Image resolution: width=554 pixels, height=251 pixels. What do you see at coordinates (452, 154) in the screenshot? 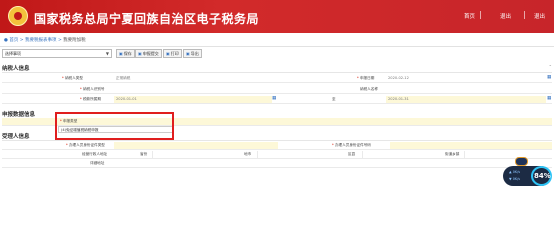
I see `field-label: 街道乡镇` at bounding box center [452, 154].